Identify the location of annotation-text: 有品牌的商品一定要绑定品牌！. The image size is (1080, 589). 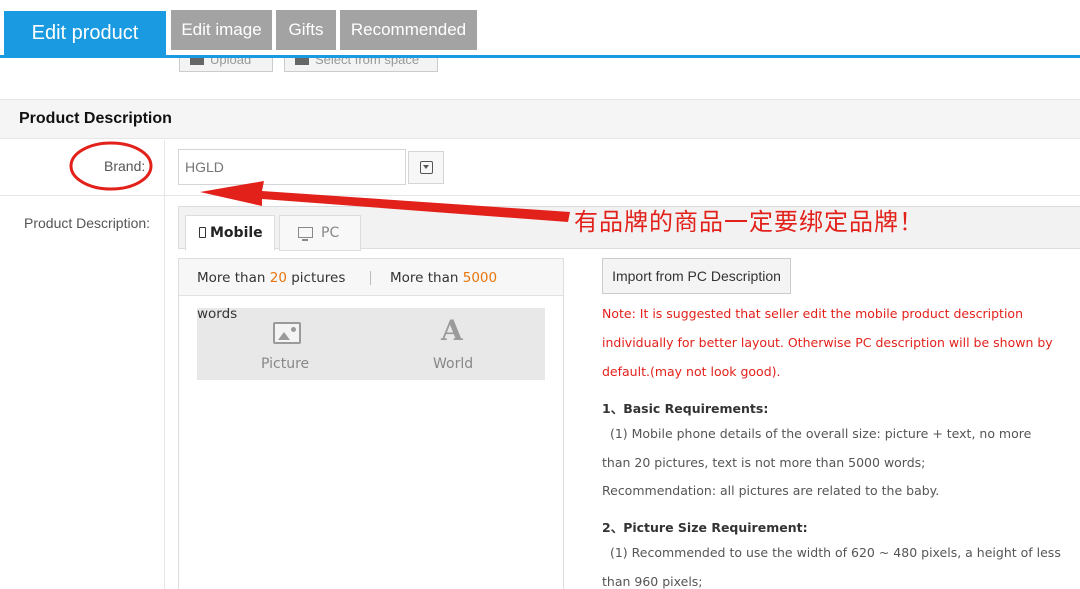
(749, 222).